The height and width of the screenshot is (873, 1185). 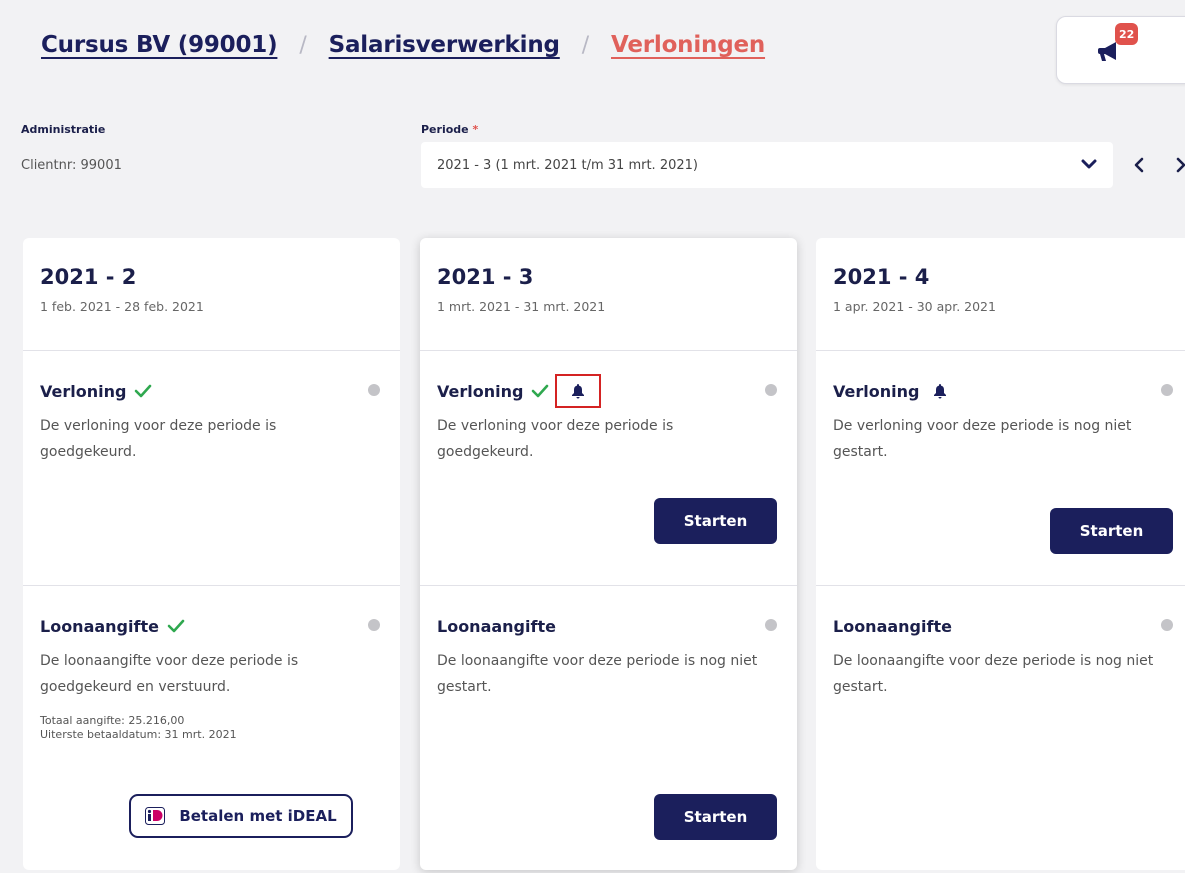 What do you see at coordinates (1089, 164) in the screenshot?
I see `chevron-down-icon` at bounding box center [1089, 164].